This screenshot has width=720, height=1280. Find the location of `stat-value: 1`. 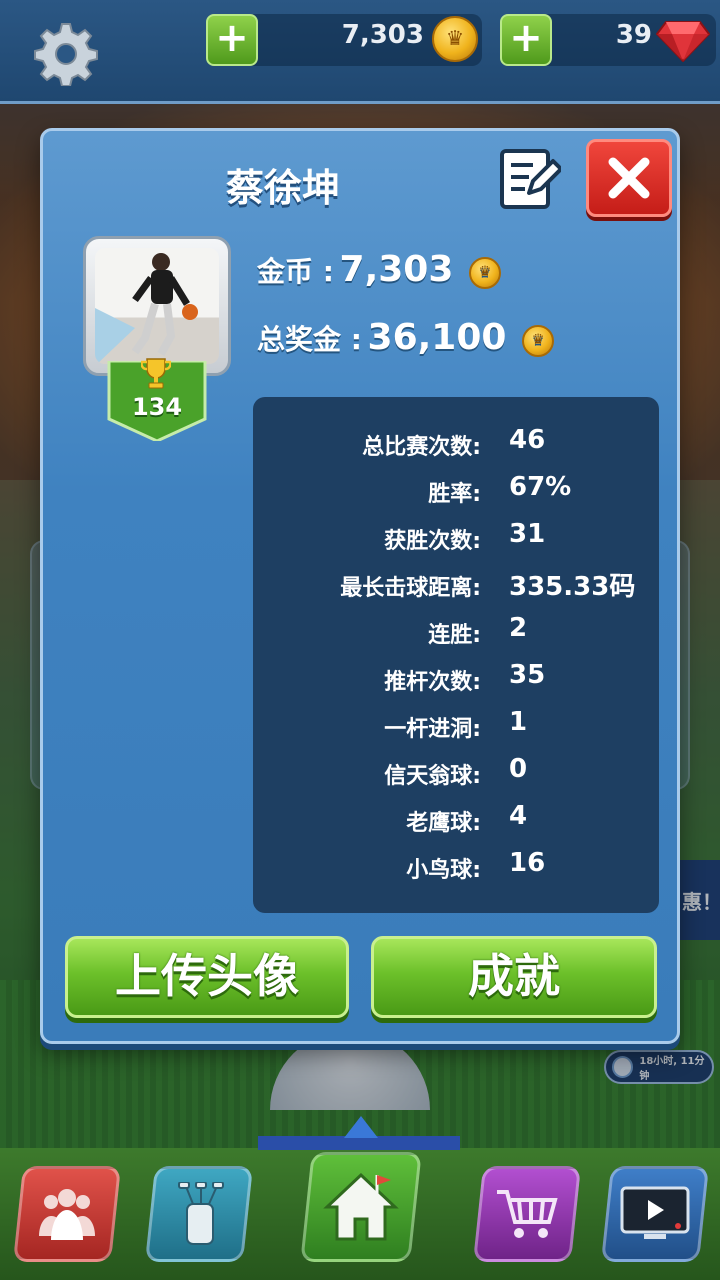

stat-value: 1 is located at coordinates (518, 722).